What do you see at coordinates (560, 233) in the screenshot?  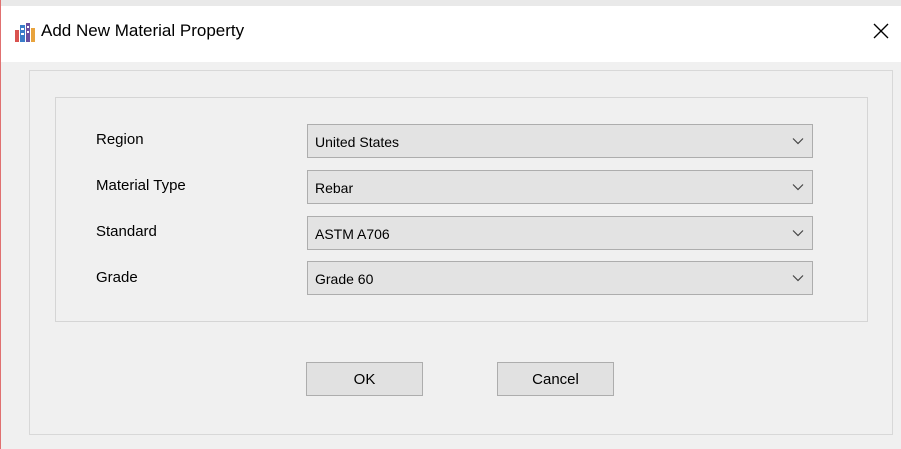 I see `standard-dropdown: ASTM A706` at bounding box center [560, 233].